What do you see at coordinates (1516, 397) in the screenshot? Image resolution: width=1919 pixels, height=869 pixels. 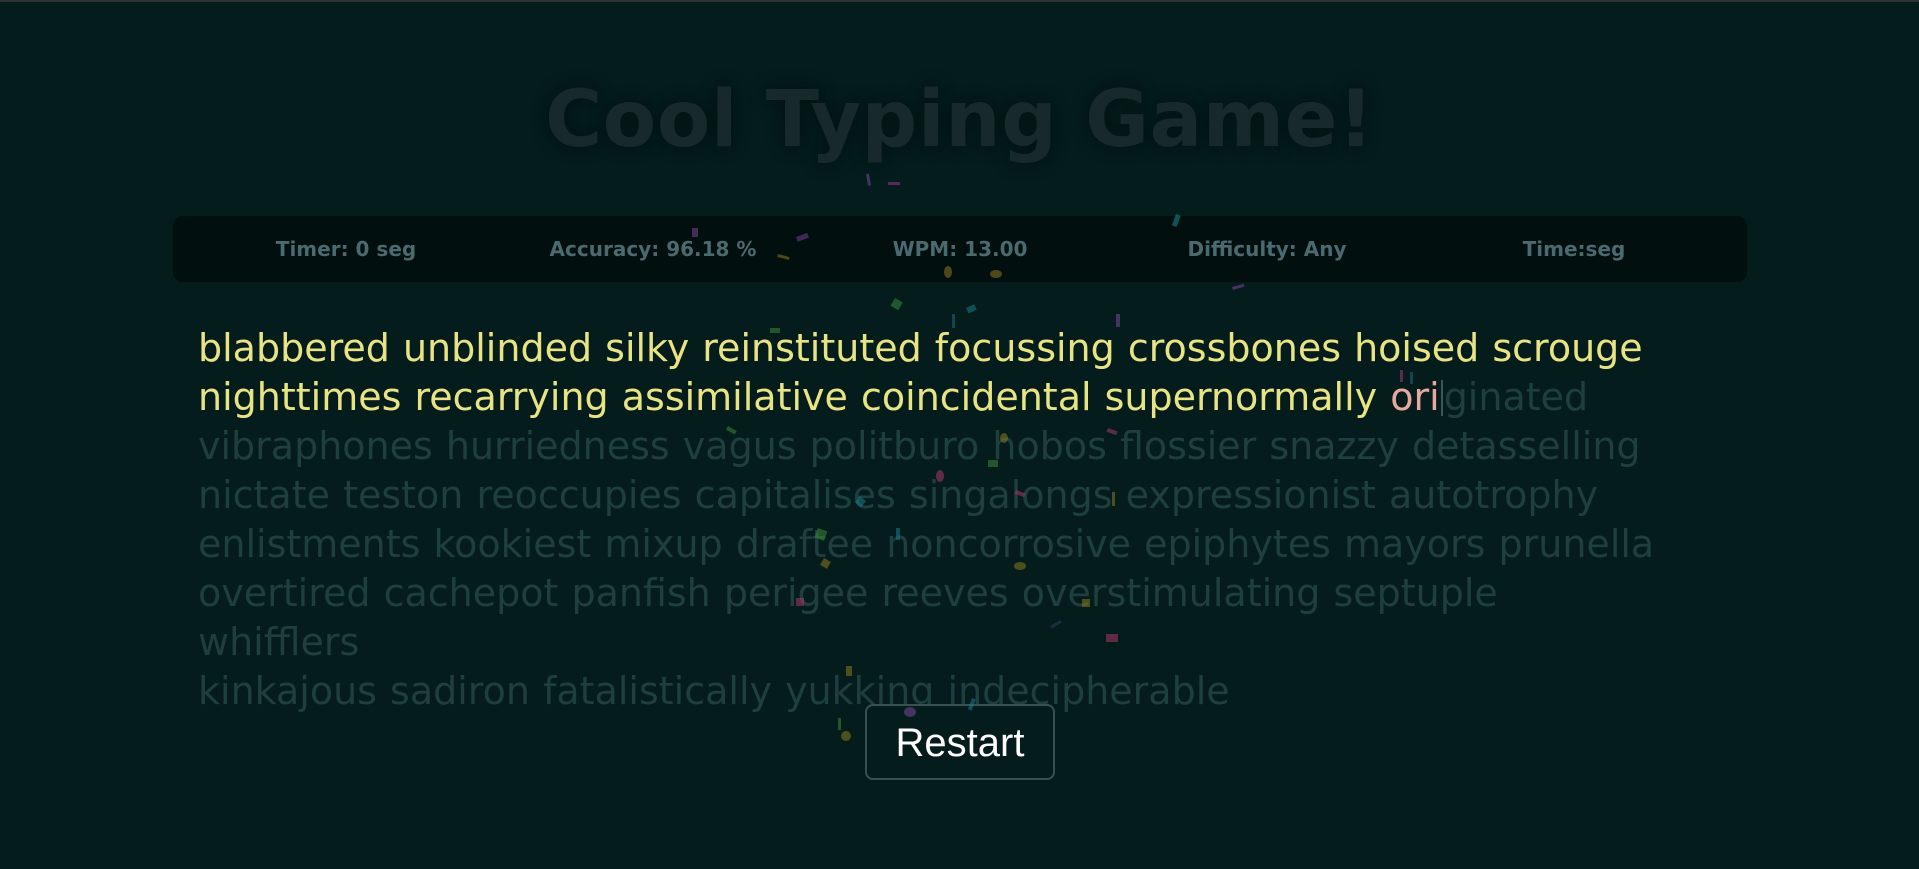 I see `untyped-text: ginated` at bounding box center [1516, 397].